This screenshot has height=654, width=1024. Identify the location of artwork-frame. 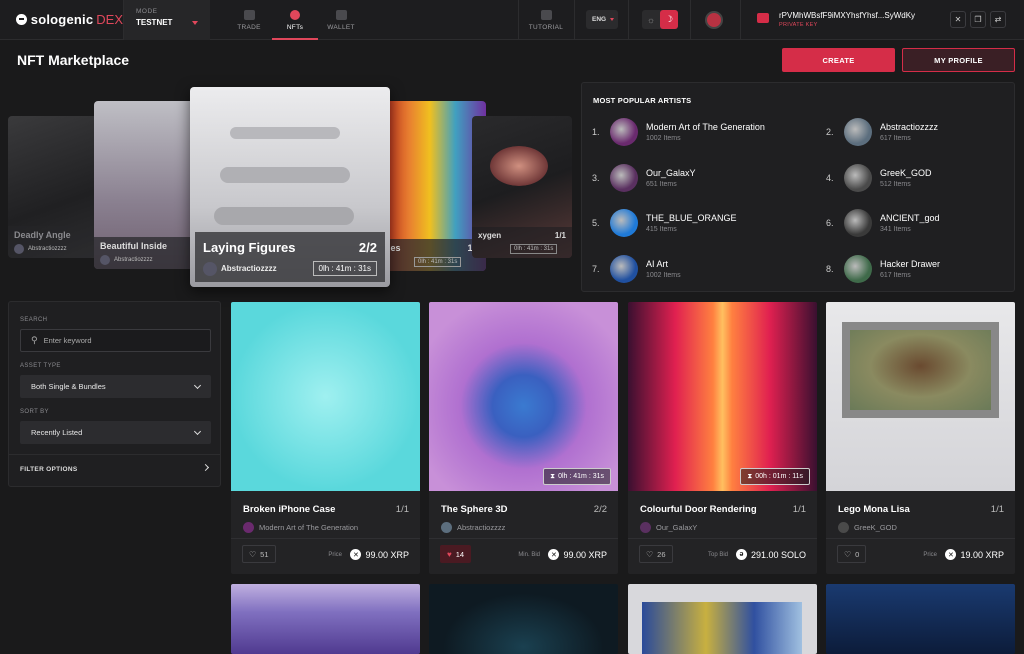
(920, 370).